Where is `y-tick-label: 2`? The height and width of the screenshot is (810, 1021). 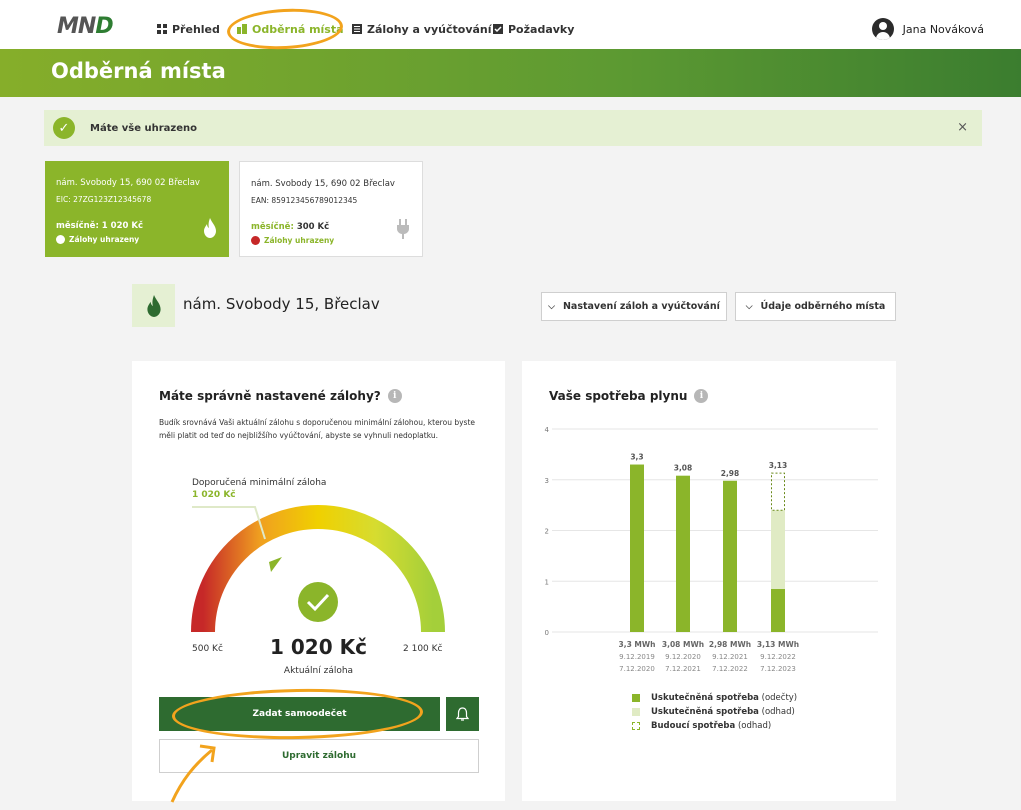 y-tick-label: 2 is located at coordinates (547, 532).